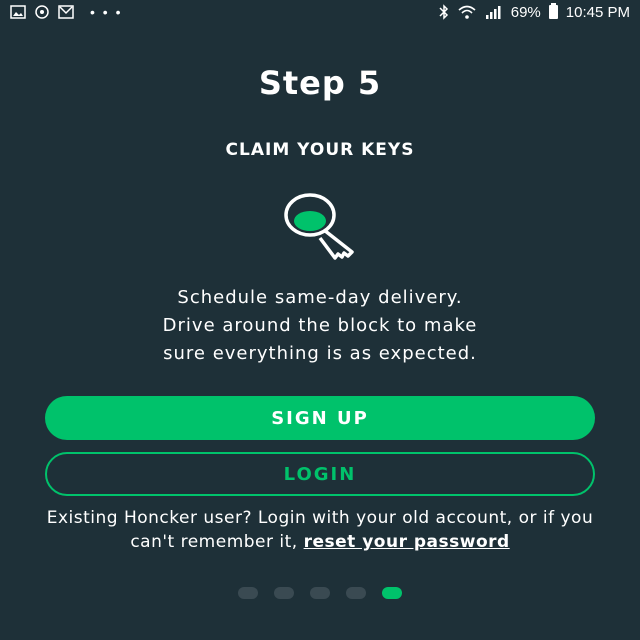 The height and width of the screenshot is (640, 640). What do you see at coordinates (320, 353) in the screenshot?
I see `description-line: sure everything is as expected.` at bounding box center [320, 353].